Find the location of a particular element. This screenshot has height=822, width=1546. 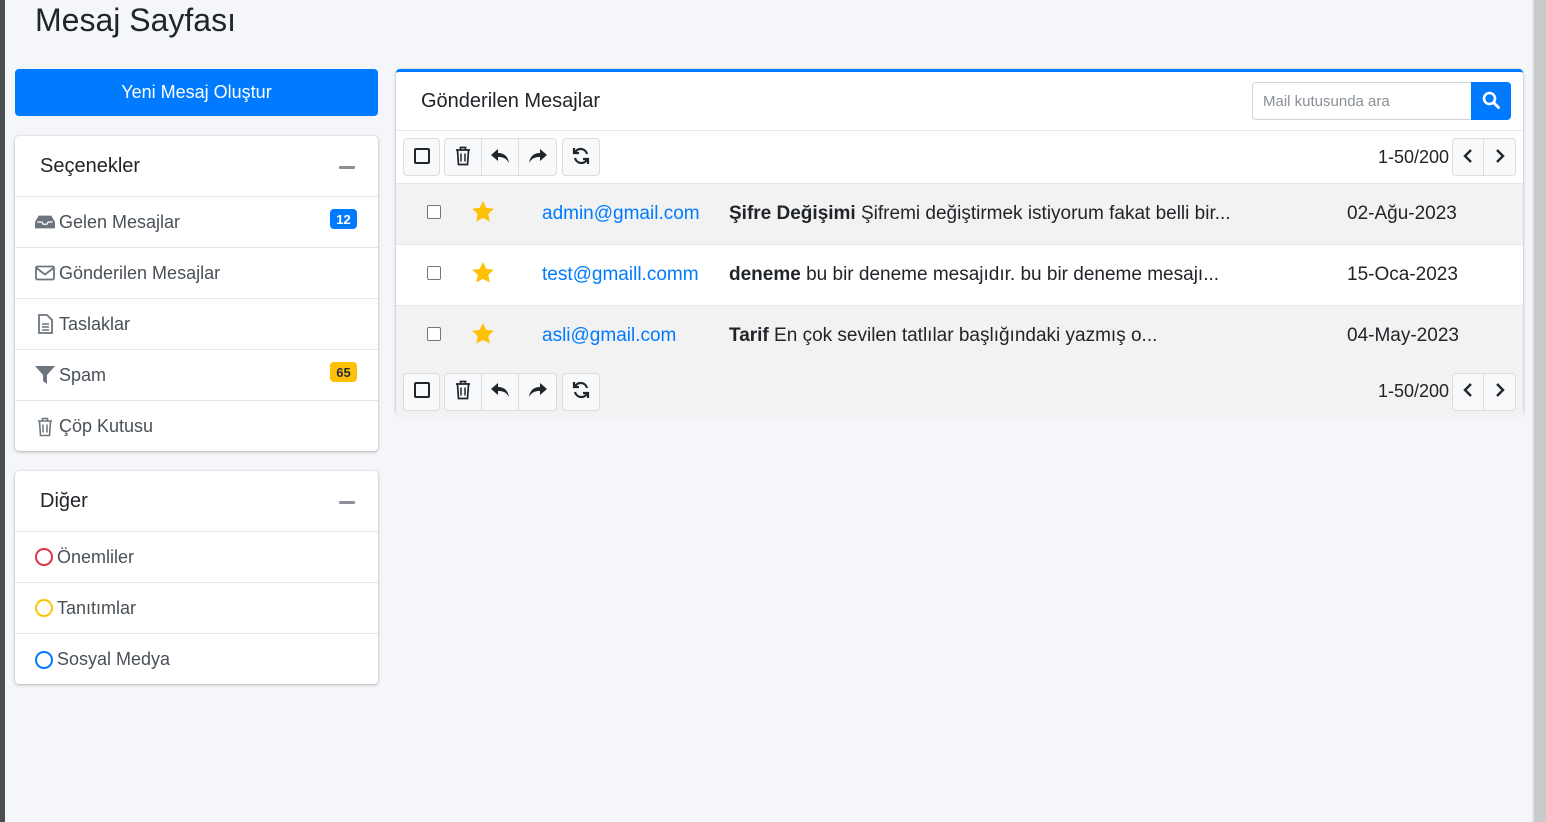

spam-count-badge: 65 is located at coordinates (343, 372).